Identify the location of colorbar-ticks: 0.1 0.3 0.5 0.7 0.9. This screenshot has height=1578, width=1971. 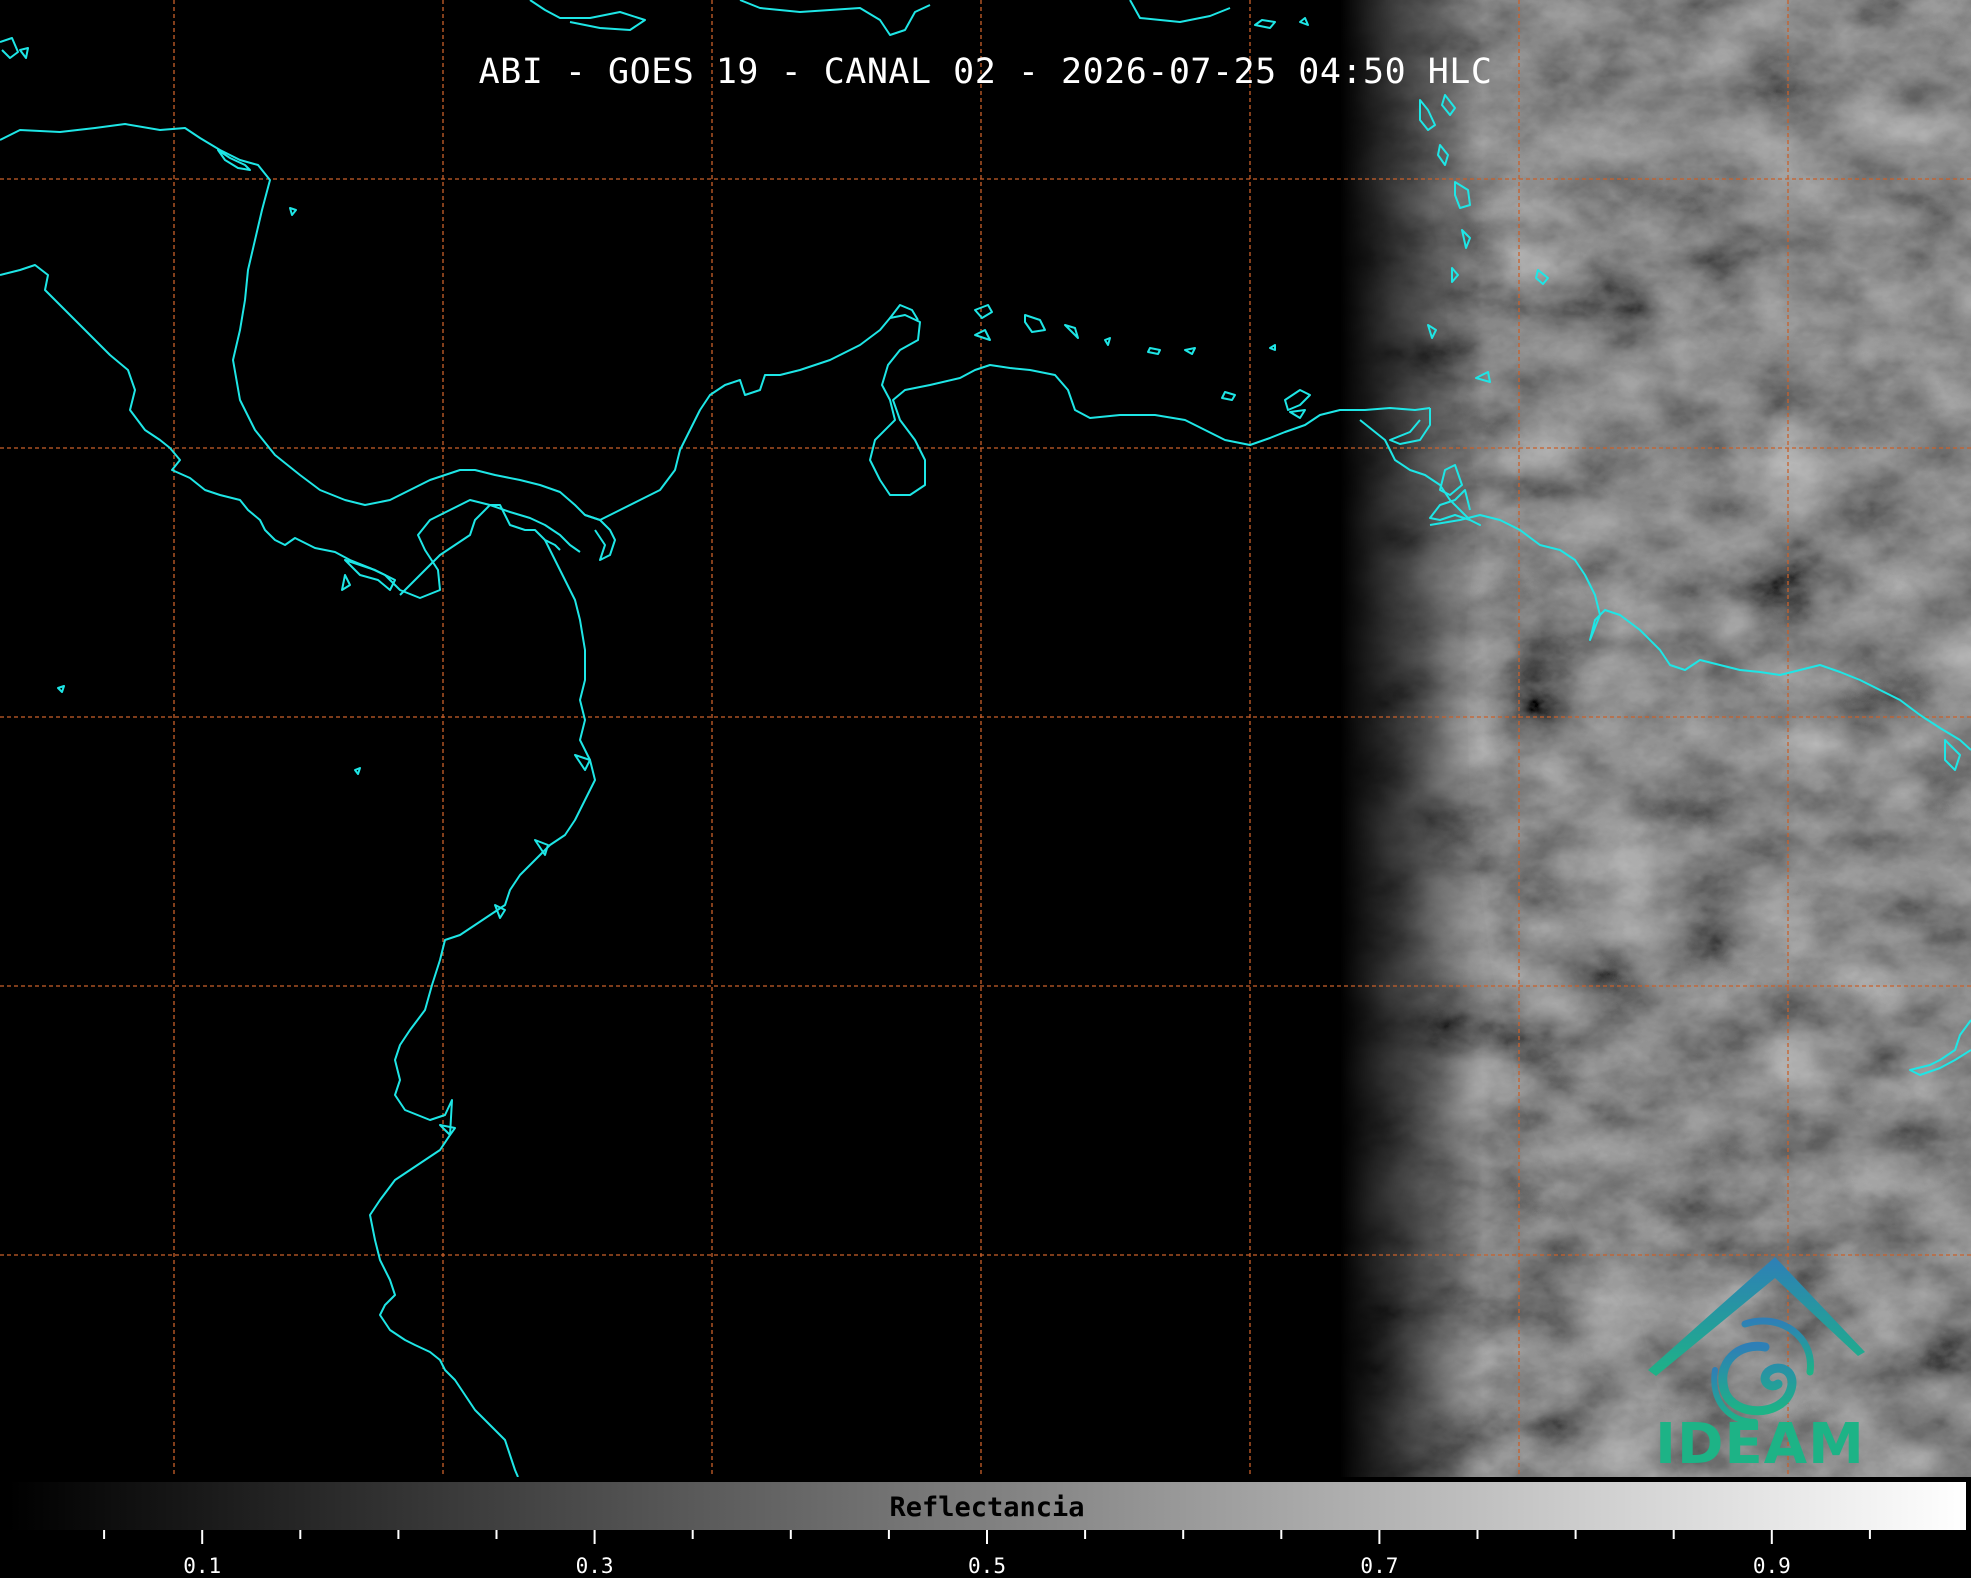
(985, 1554).